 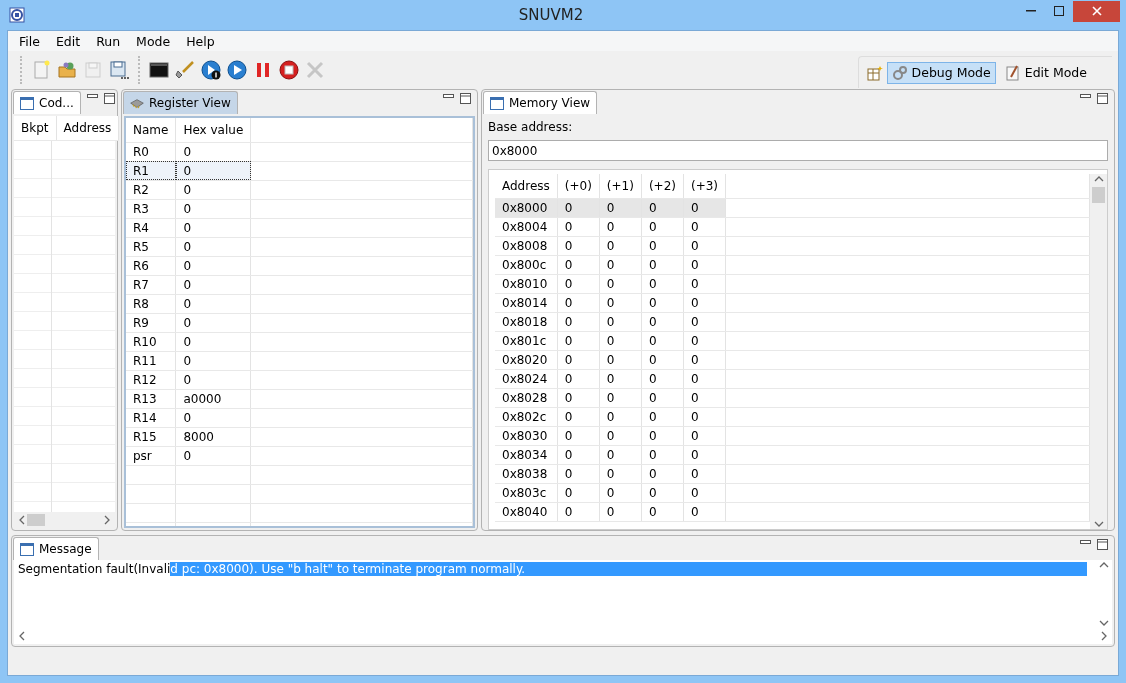 I want to click on column-header: Bkpt, so click(x=35, y=128).